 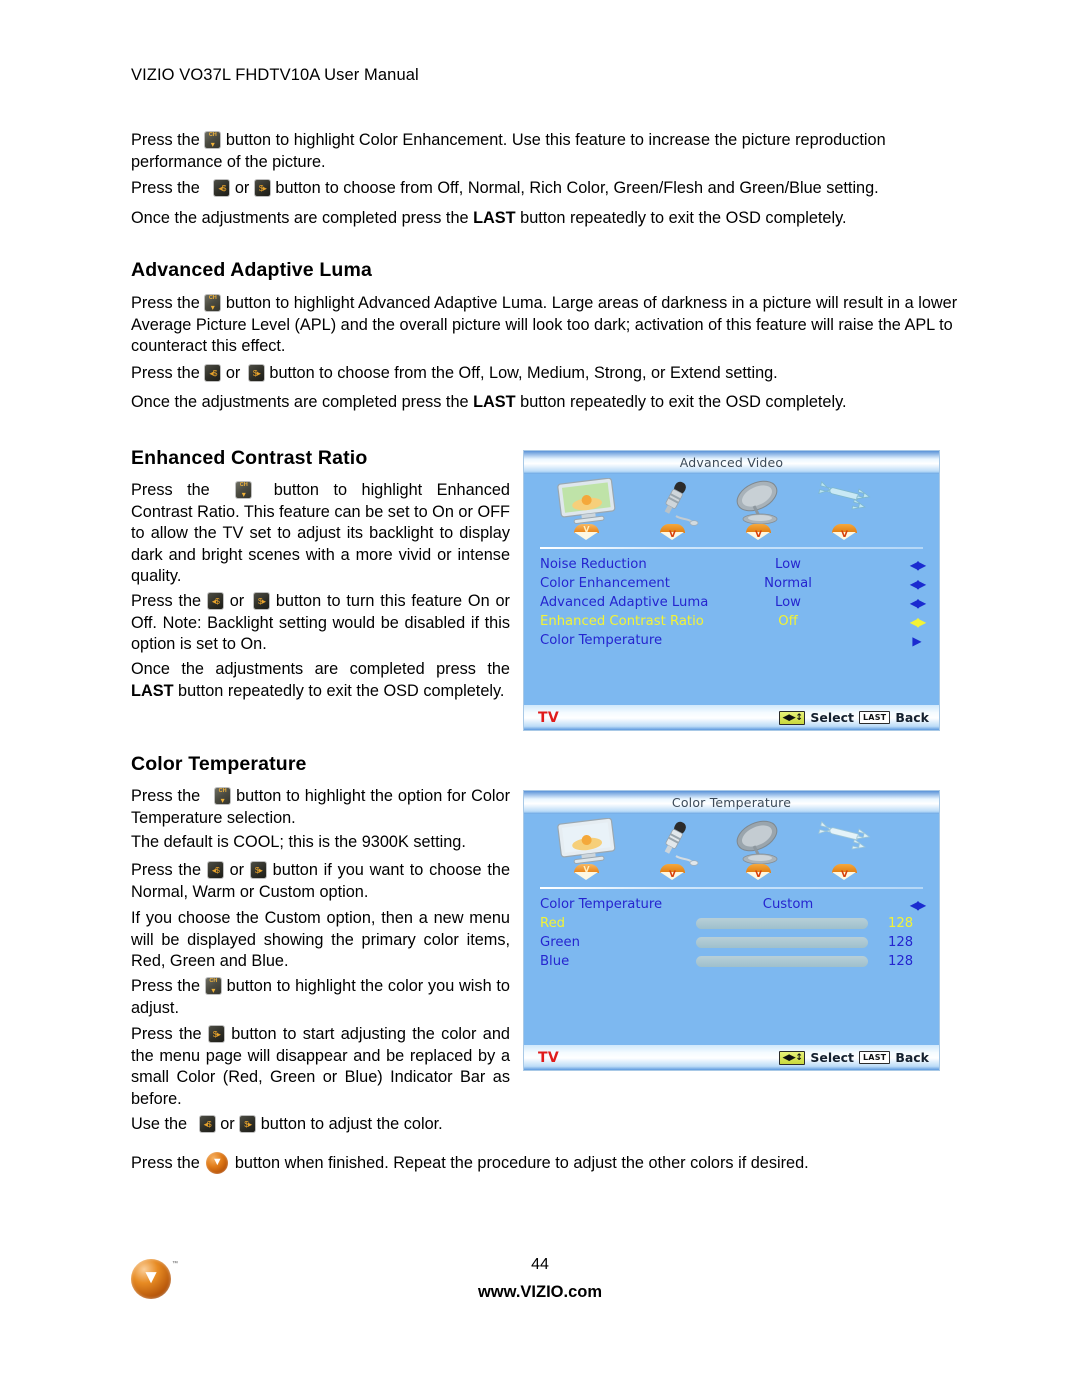 I want to click on monitor-icon, so click(x=586, y=501).